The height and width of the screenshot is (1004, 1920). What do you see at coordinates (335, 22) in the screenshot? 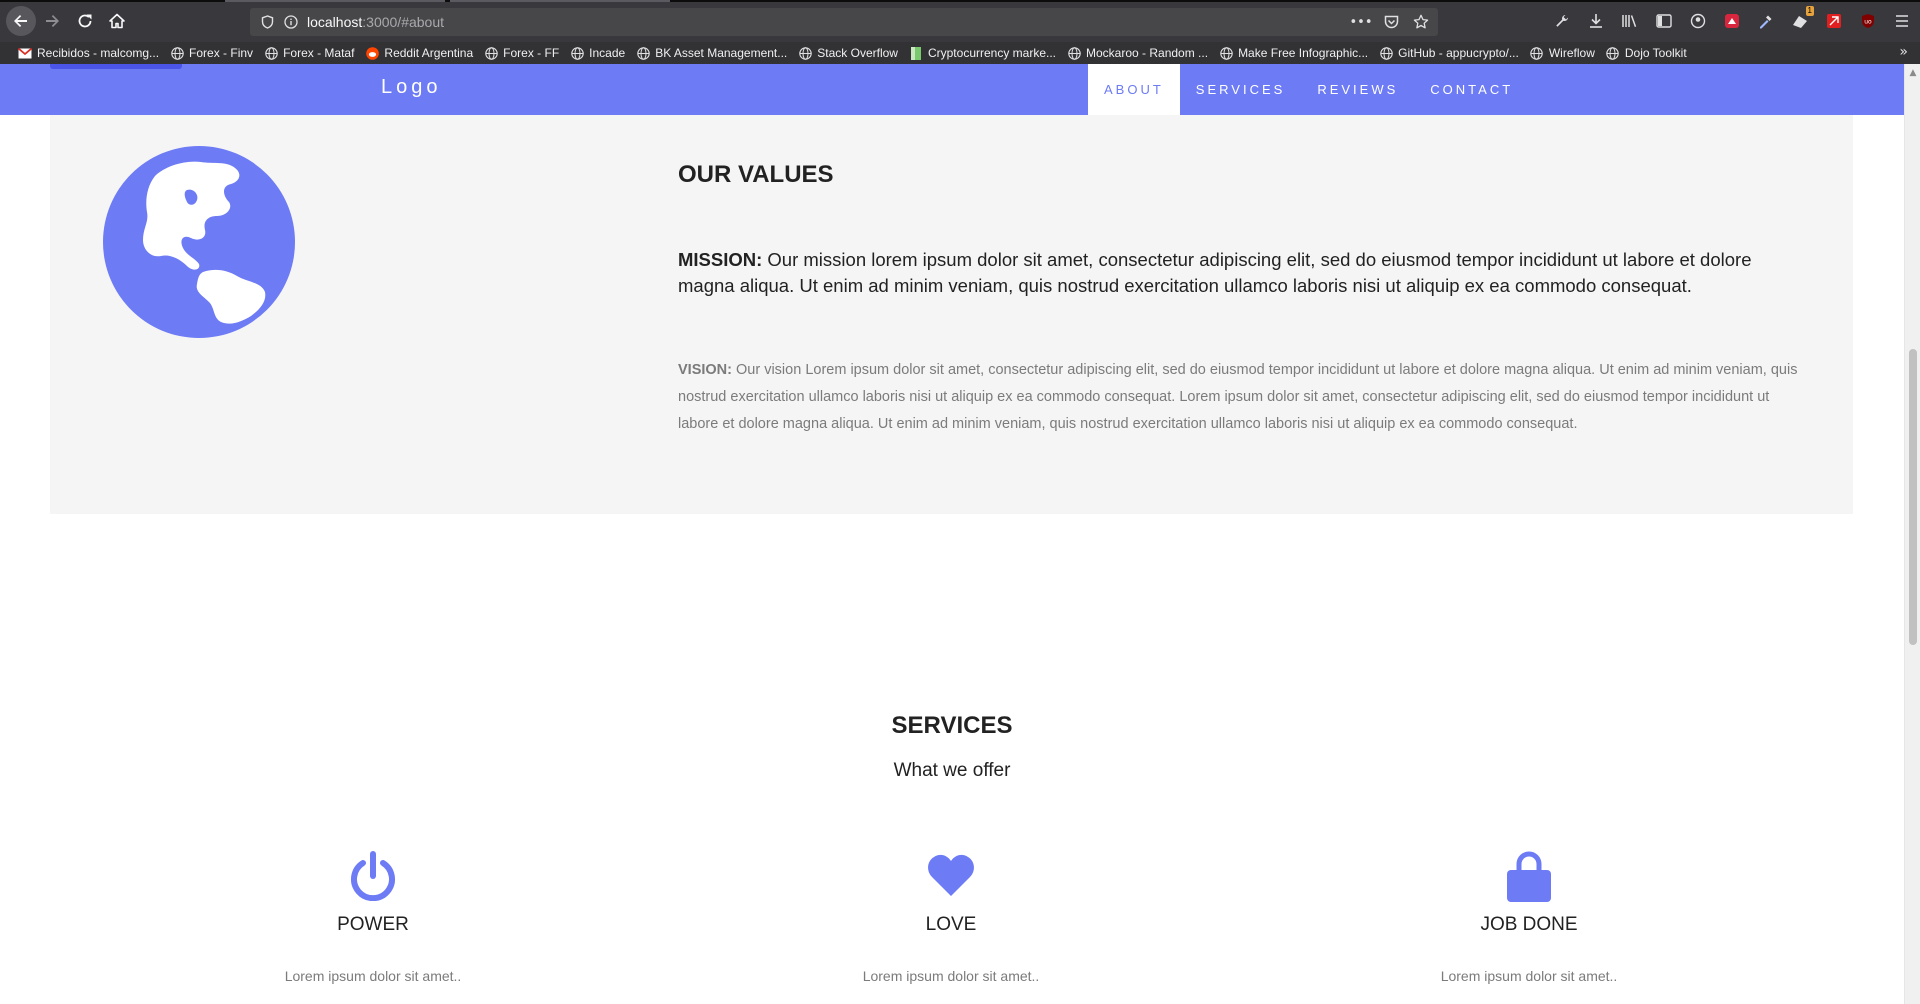
I see `url-host: localhost` at bounding box center [335, 22].